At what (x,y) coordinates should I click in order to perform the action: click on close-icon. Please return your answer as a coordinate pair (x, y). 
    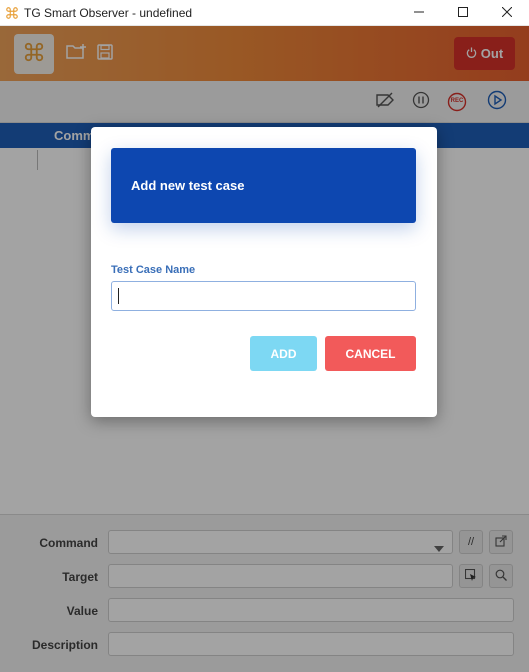
    Looking at the image, I should click on (507, 13).